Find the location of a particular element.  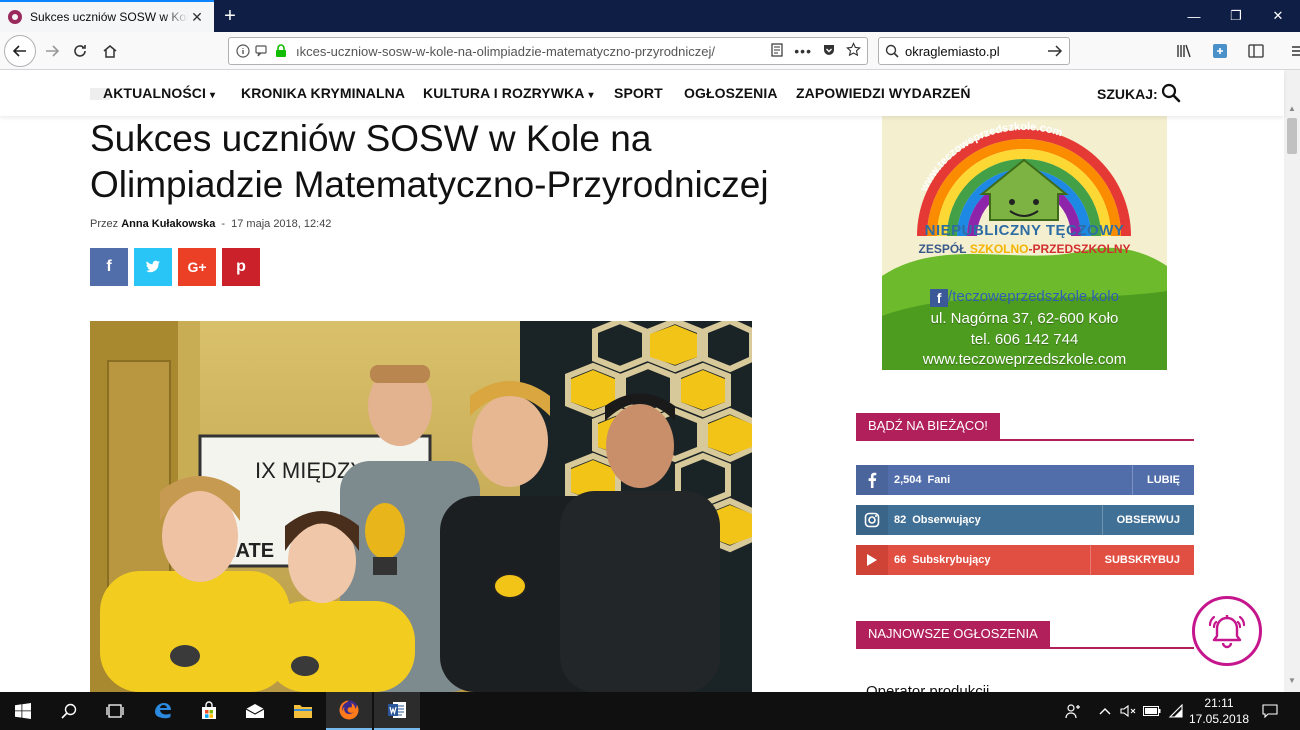

reader-view-icon is located at coordinates (777, 51).